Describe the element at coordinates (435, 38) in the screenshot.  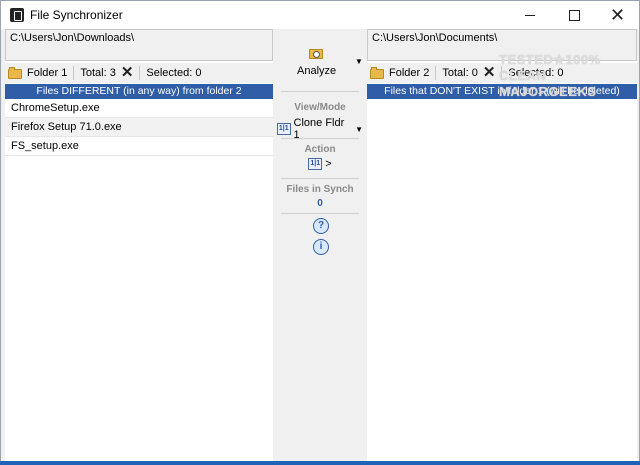
I see `folder2-path: C:\Users\Jon\Documents\` at that location.